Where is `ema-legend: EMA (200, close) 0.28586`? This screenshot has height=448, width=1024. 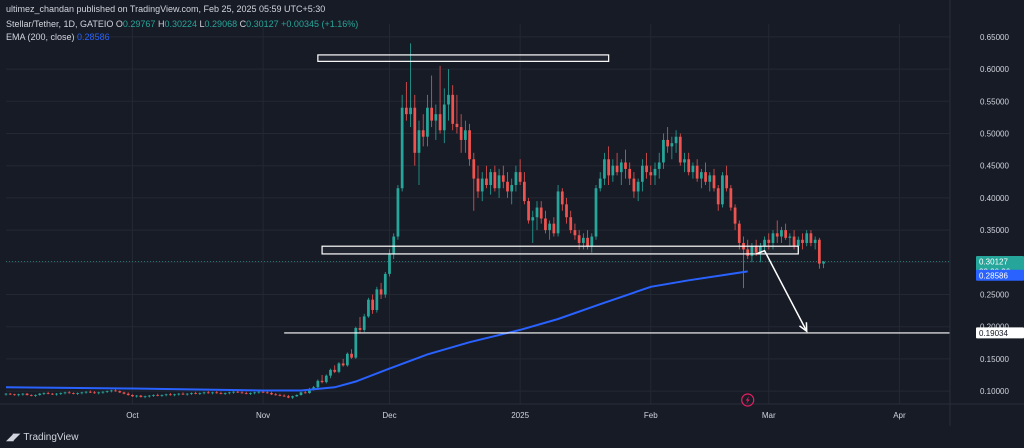
ema-legend: EMA (200, close) 0.28586 is located at coordinates (58, 37).